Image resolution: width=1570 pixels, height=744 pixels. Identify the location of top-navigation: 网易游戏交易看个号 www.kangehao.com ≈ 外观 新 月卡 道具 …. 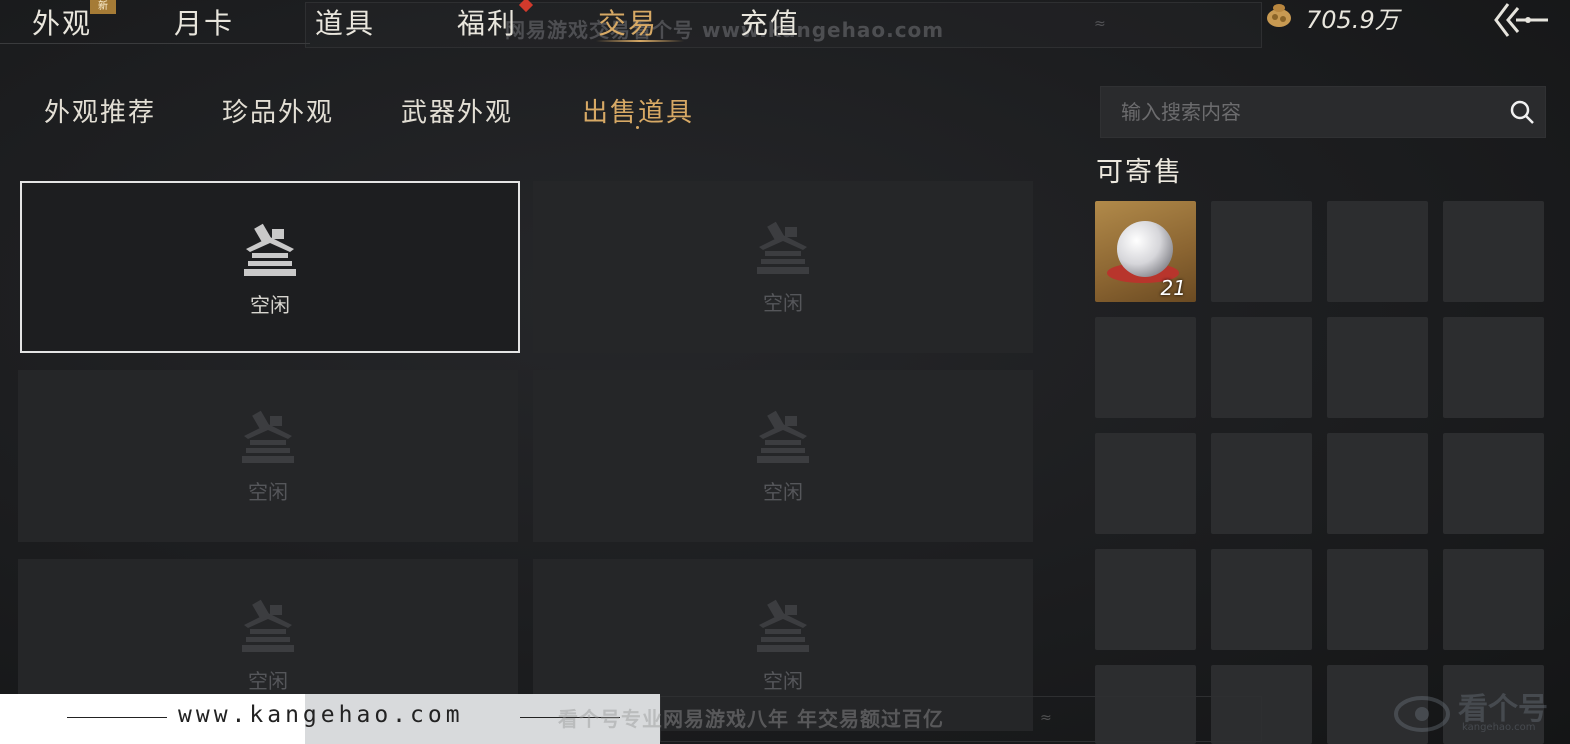
(785, 24).